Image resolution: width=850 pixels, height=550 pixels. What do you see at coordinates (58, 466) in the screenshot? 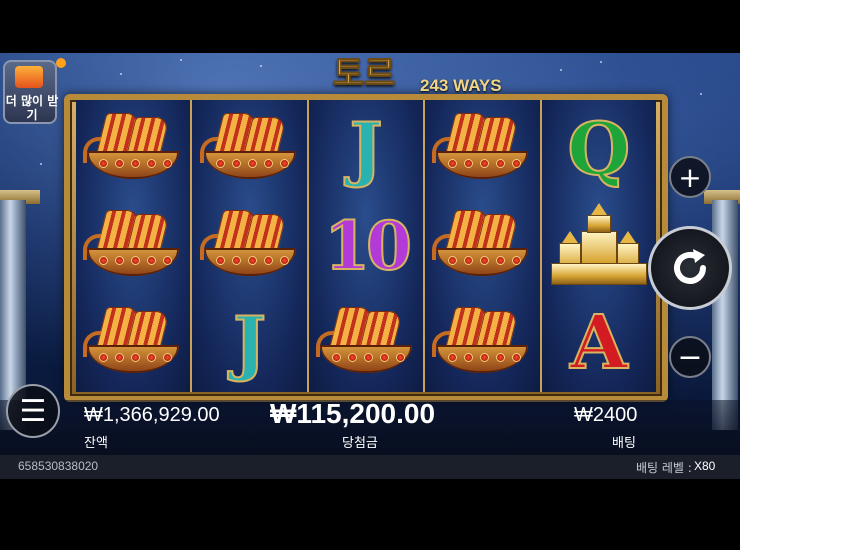
I see `session-id: 658530838020` at bounding box center [58, 466].